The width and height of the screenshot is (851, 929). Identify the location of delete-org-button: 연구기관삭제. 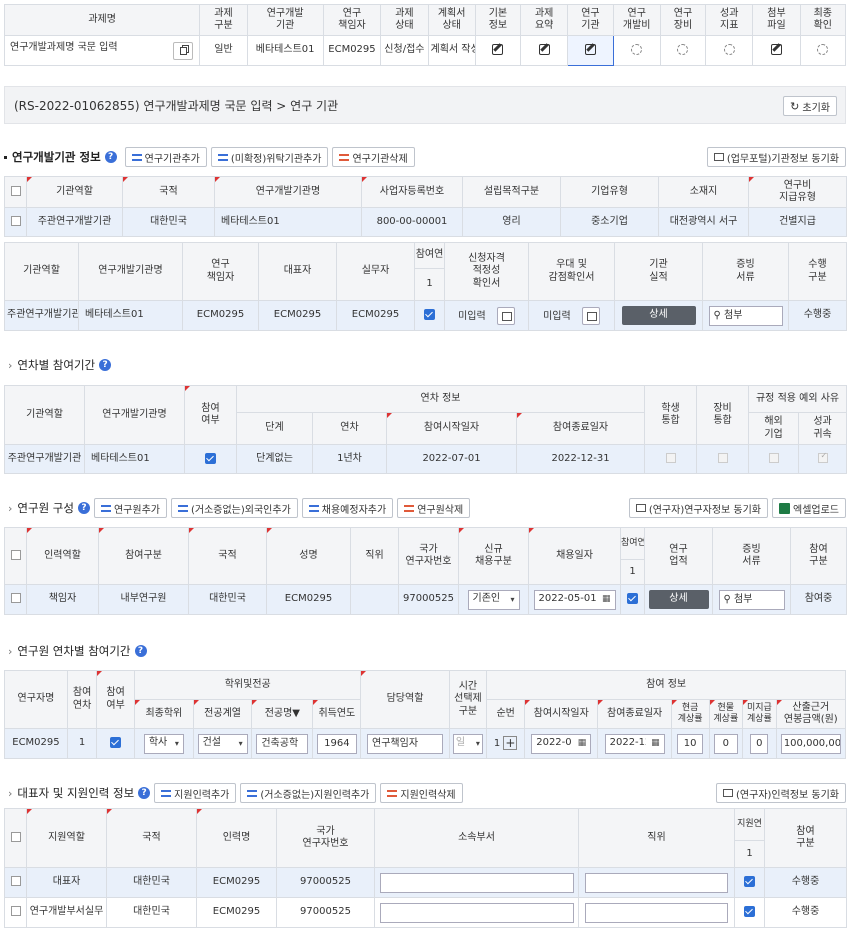
(373, 157).